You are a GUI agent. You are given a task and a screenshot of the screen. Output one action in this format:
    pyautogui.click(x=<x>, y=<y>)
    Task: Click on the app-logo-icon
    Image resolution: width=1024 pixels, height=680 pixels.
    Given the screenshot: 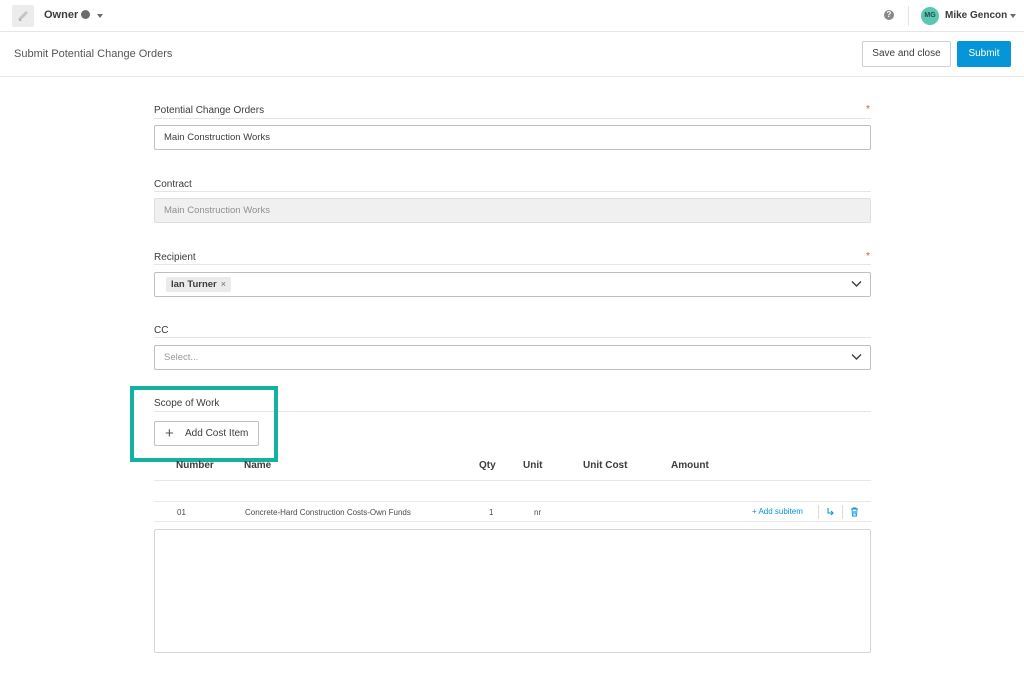 What is the action you would take?
    pyautogui.click(x=23, y=16)
    